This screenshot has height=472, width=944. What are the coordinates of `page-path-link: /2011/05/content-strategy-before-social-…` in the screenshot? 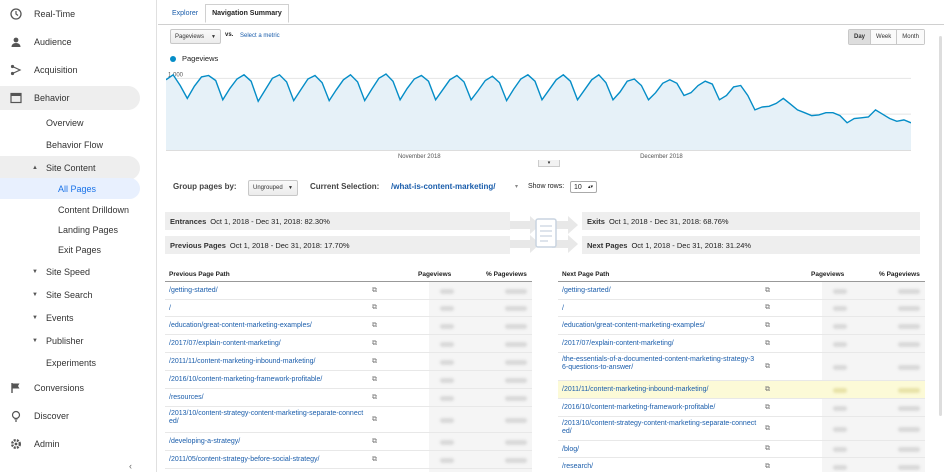 It's located at (266, 460).